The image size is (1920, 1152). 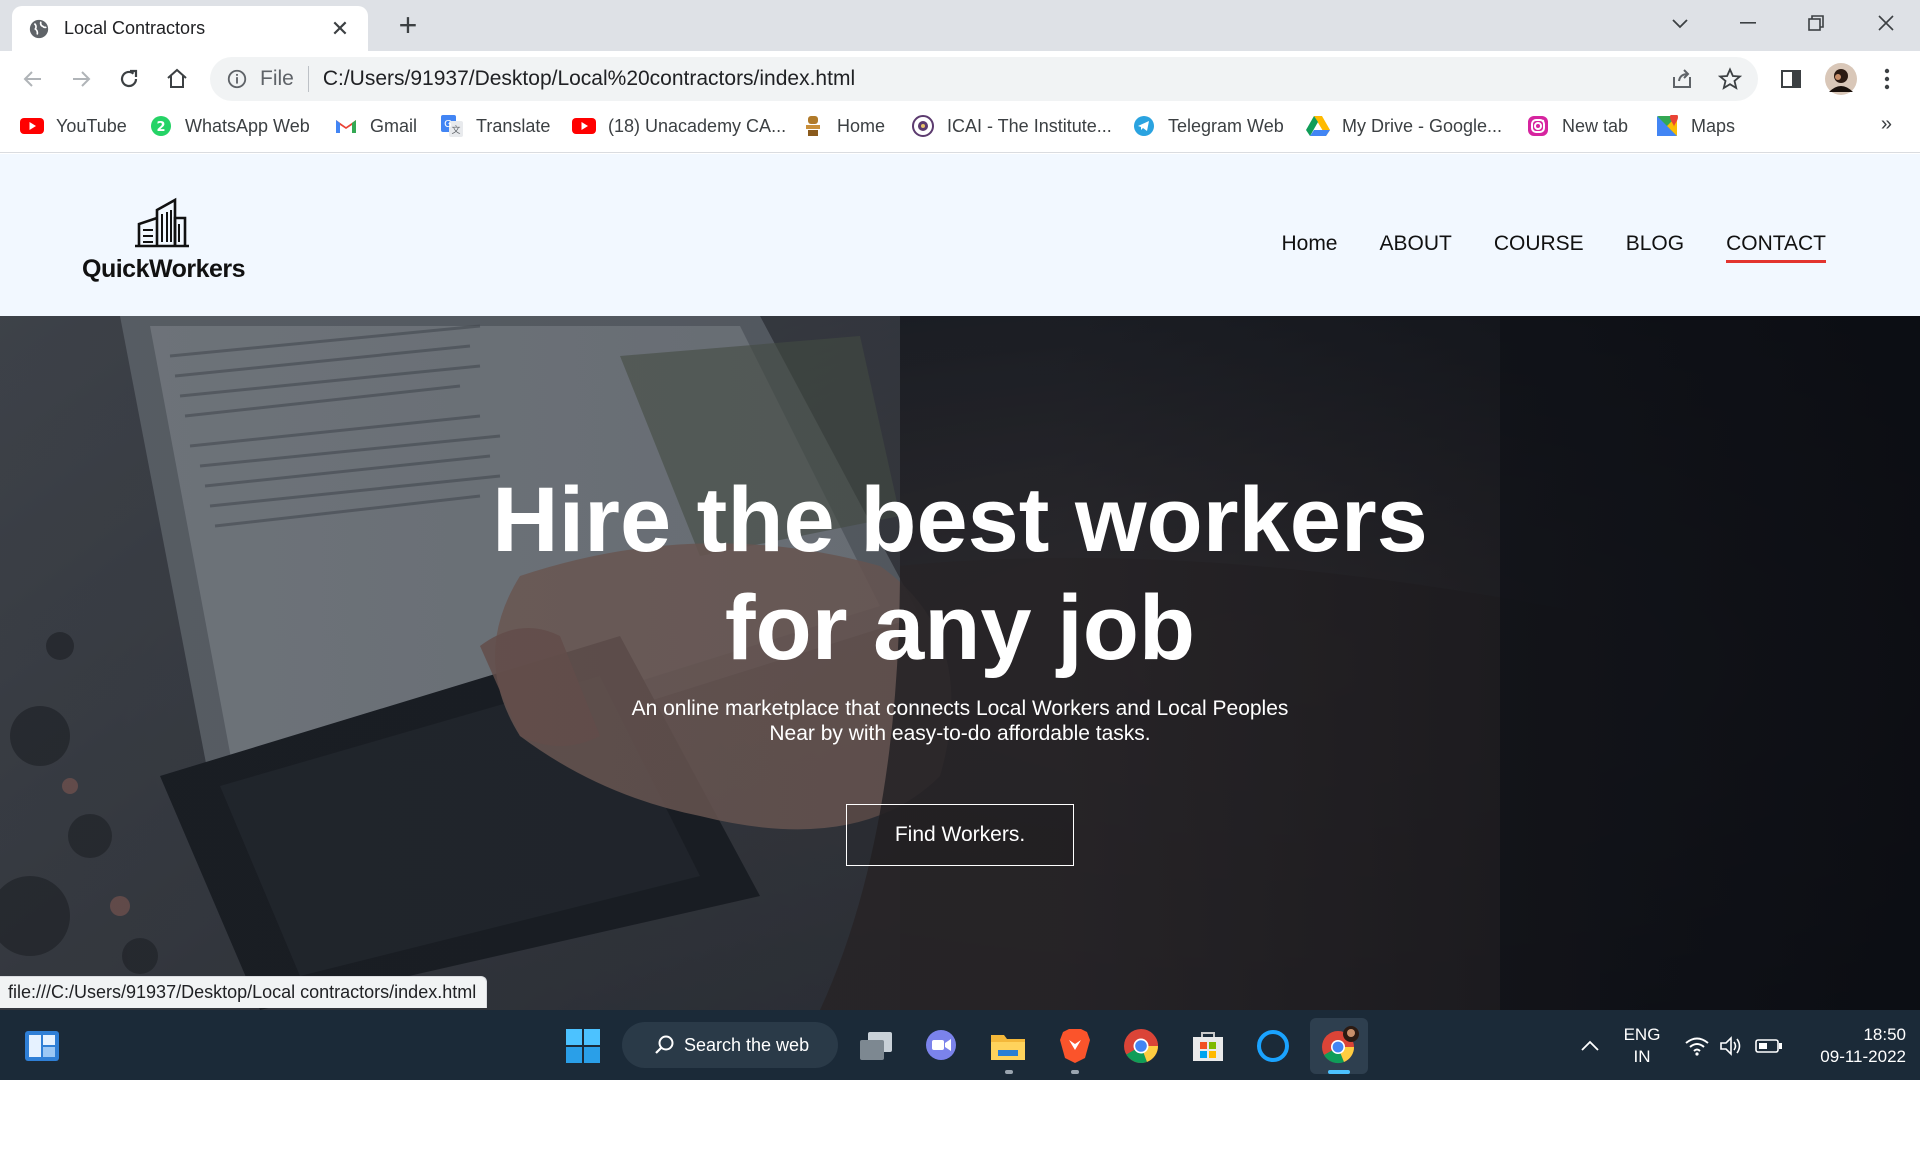 I want to click on search-label: Search the web, so click(x=747, y=1044).